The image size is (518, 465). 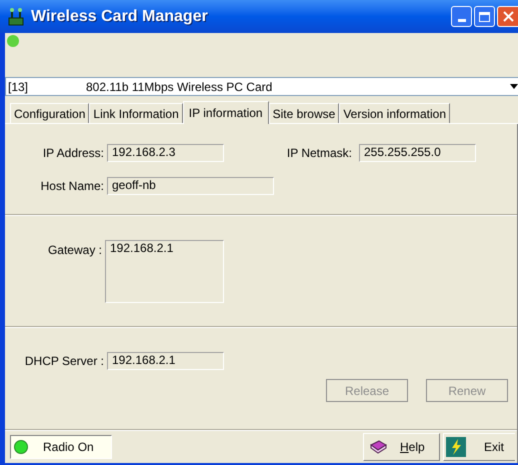 What do you see at coordinates (64, 361) in the screenshot?
I see `field-label: DHCP Server :` at bounding box center [64, 361].